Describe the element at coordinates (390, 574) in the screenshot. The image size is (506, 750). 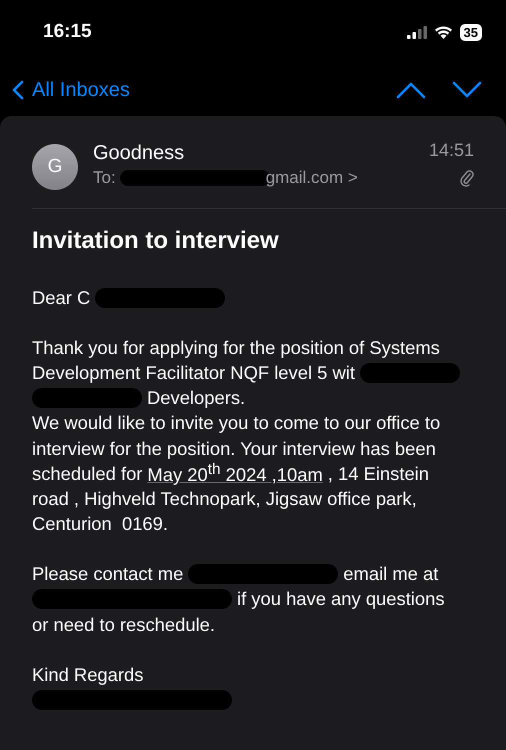
I see `body-text: email me at` at that location.